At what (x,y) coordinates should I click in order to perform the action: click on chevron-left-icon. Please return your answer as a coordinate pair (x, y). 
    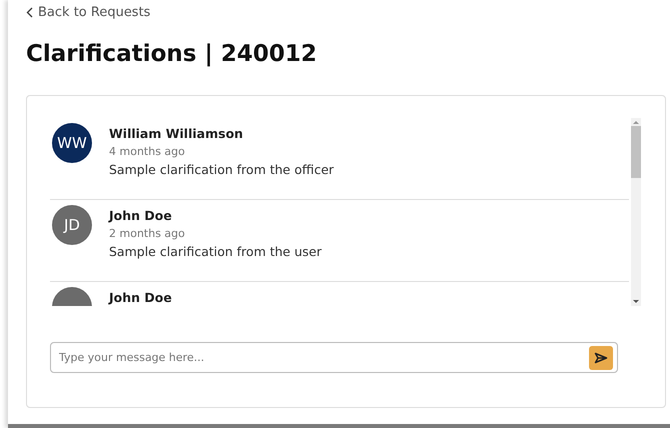
    Looking at the image, I should click on (29, 12).